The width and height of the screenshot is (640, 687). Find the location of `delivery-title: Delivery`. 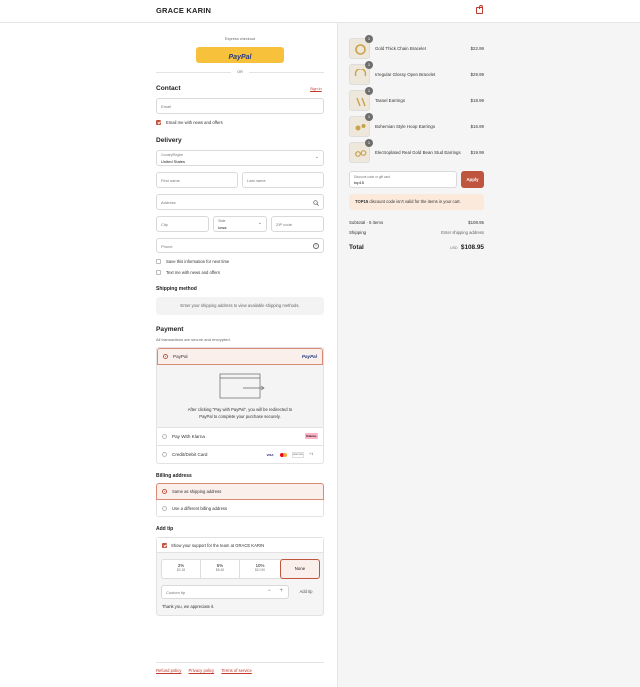

delivery-title: Delivery is located at coordinates (169, 140).